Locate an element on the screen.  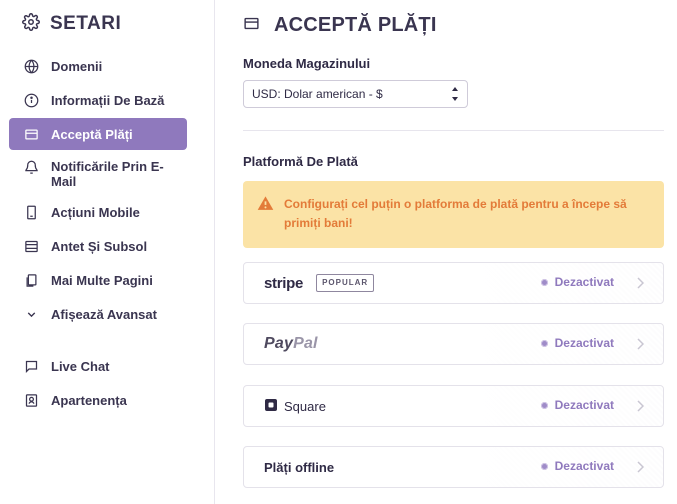
paypal-wordmark-pal: Pal is located at coordinates (305, 343).